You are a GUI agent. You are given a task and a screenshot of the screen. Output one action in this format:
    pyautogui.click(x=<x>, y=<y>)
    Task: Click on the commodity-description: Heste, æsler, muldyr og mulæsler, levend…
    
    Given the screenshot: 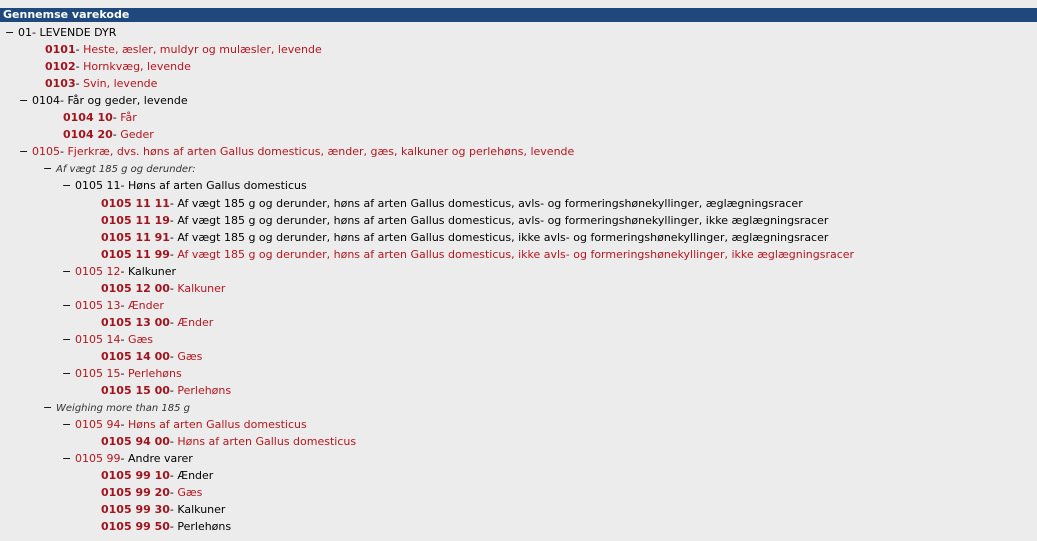 What is the action you would take?
    pyautogui.click(x=202, y=49)
    